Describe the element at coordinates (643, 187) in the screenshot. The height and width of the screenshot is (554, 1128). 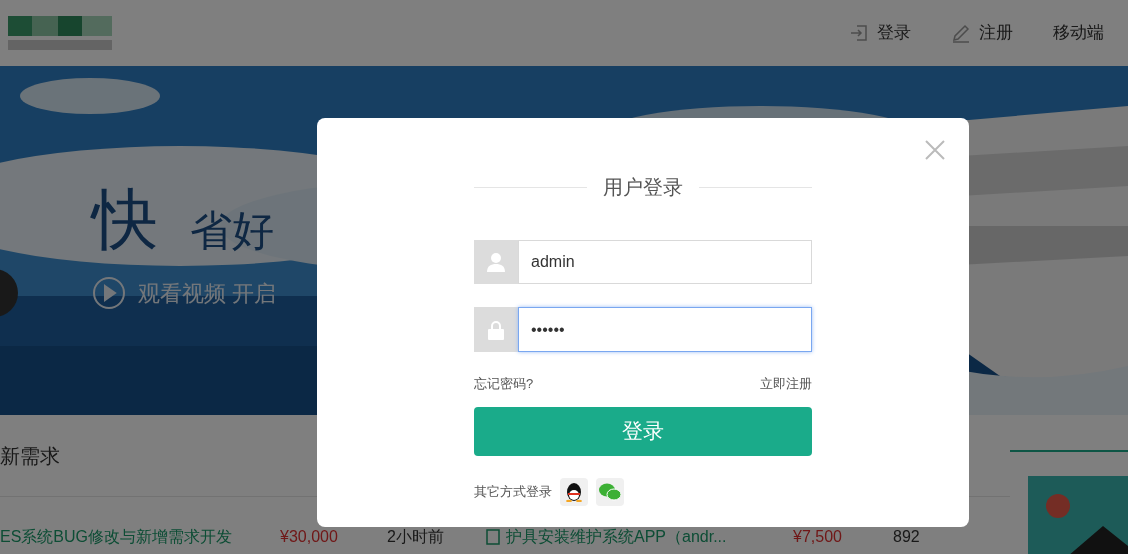
I see `dialog-title: 用户登录` at that location.